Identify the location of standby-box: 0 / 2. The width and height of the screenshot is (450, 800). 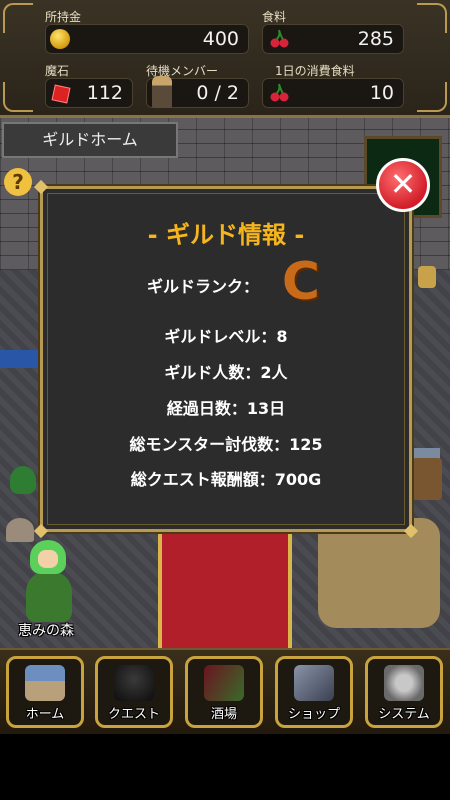
(197, 92).